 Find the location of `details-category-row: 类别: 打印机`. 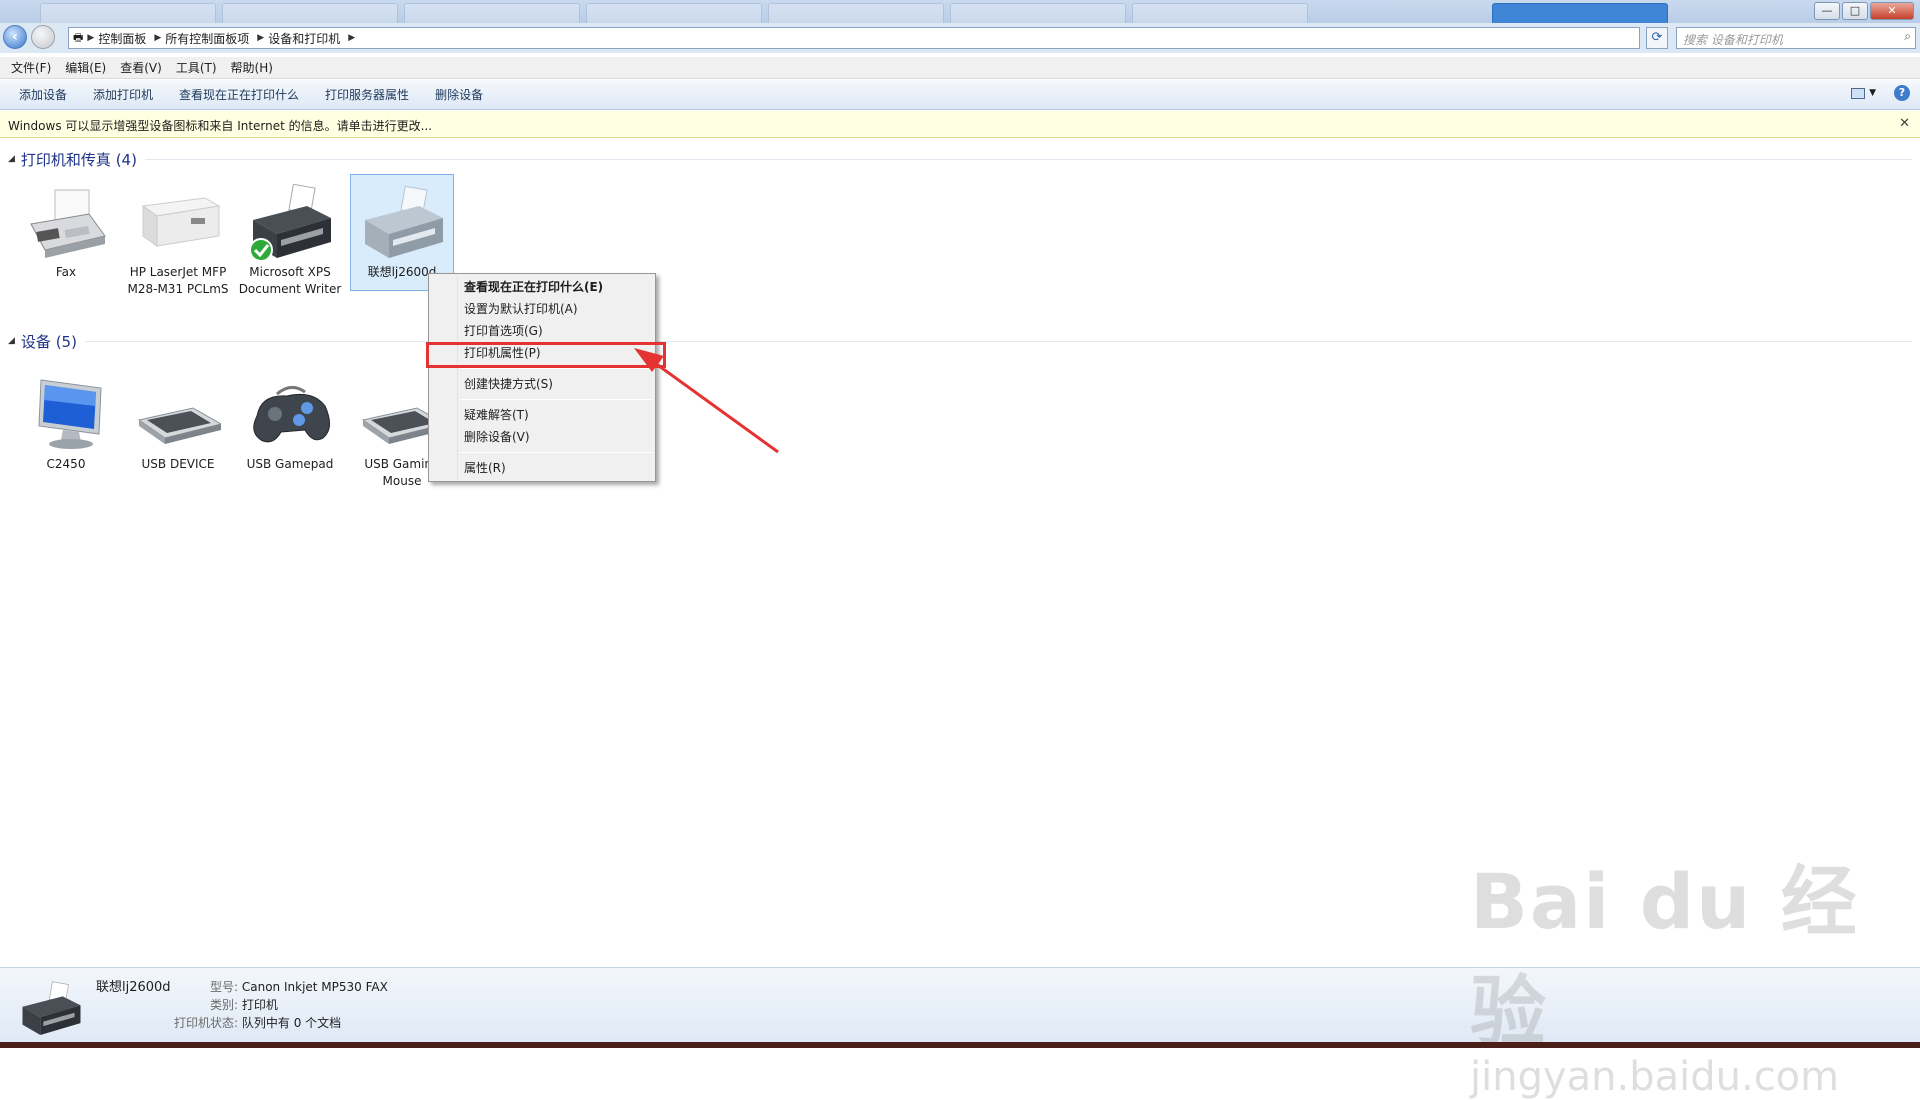

details-category-row: 类别: 打印机 is located at coordinates (244, 1004).